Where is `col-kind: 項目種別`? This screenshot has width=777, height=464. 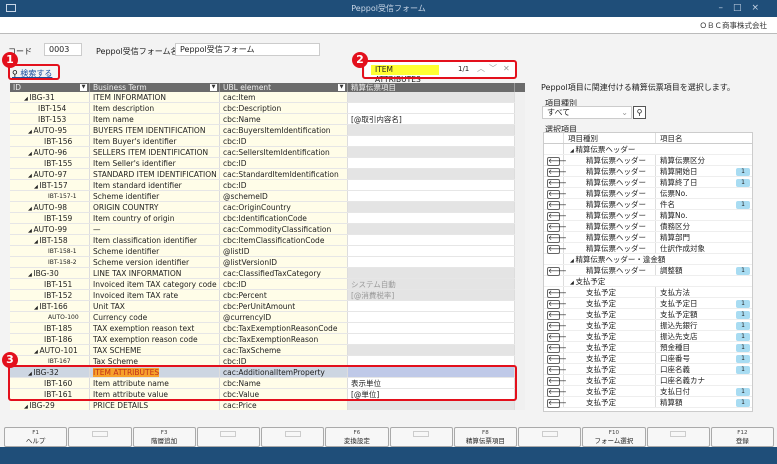 col-kind: 項目種別 is located at coordinates (610, 138).